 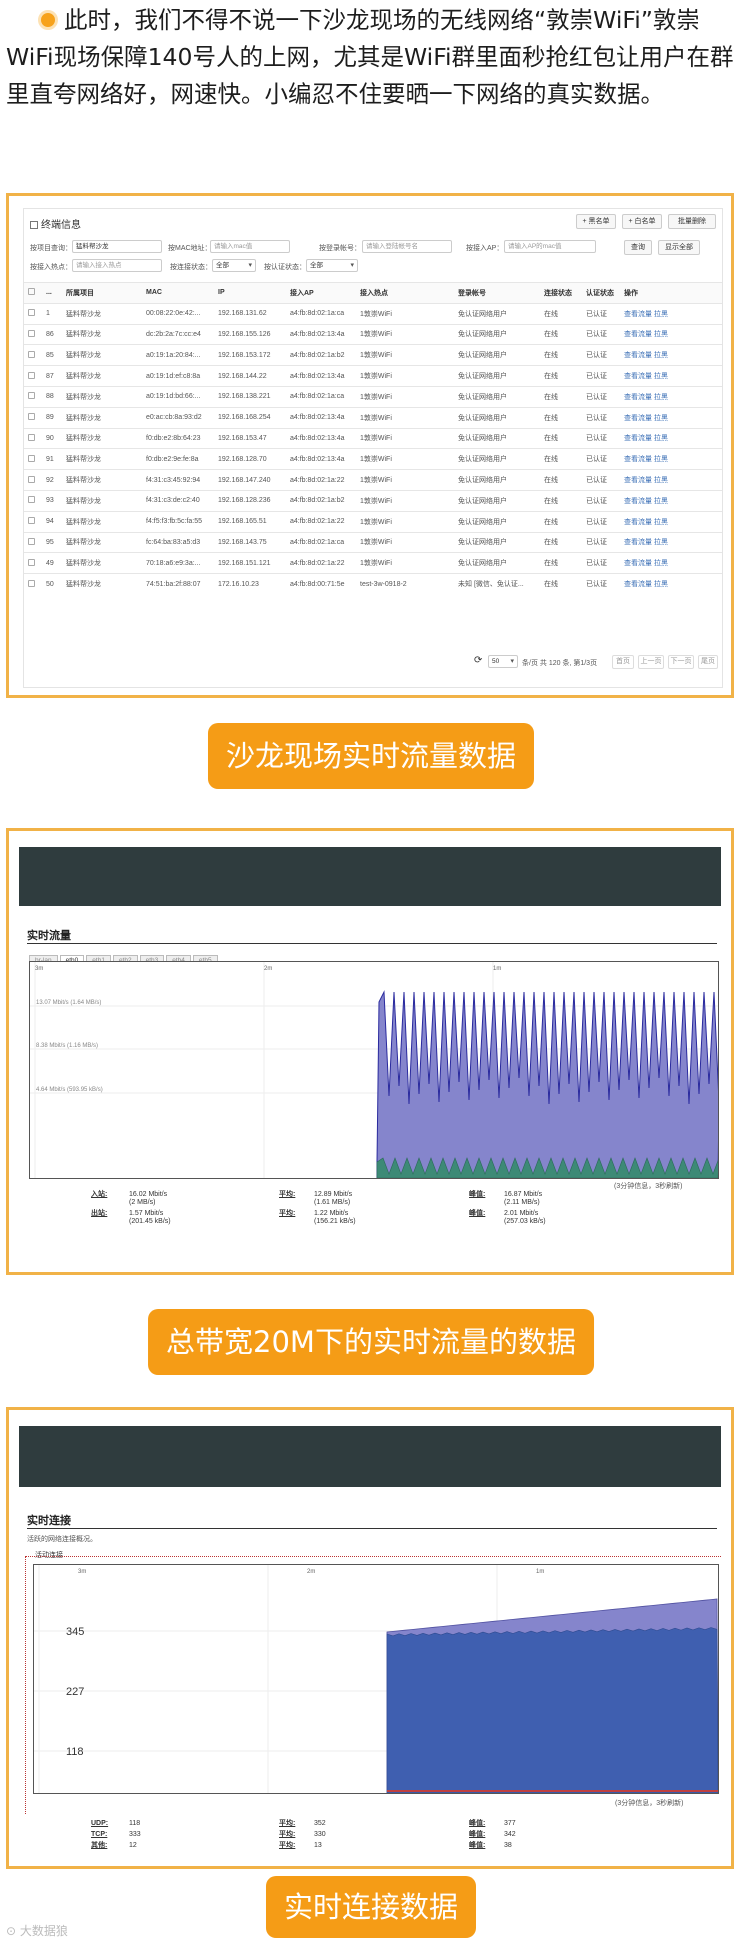 What do you see at coordinates (521, 1213) in the screenshot?
I see `stat-peak: 2.01 Mbit/s` at bounding box center [521, 1213].